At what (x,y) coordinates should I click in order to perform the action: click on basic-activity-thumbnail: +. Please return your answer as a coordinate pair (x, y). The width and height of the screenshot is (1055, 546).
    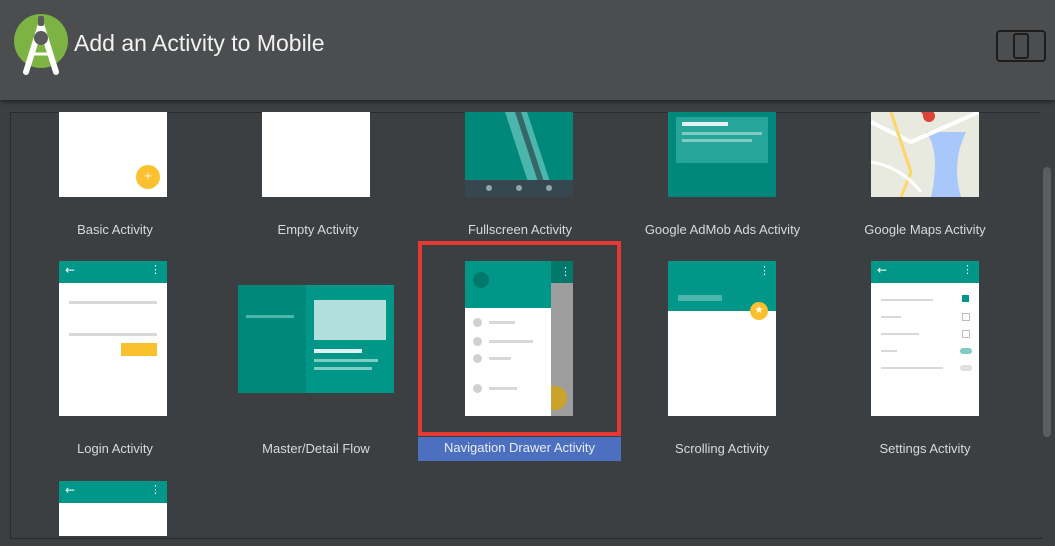
    Looking at the image, I should click on (113, 154).